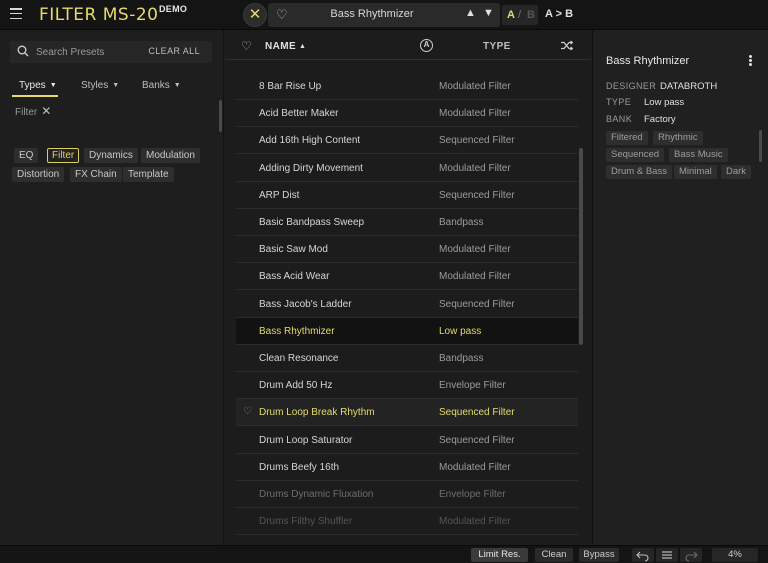  What do you see at coordinates (407, 522) in the screenshot?
I see `table-row: Drums Filthy Shuffler Modulated Filter` at bounding box center [407, 522].